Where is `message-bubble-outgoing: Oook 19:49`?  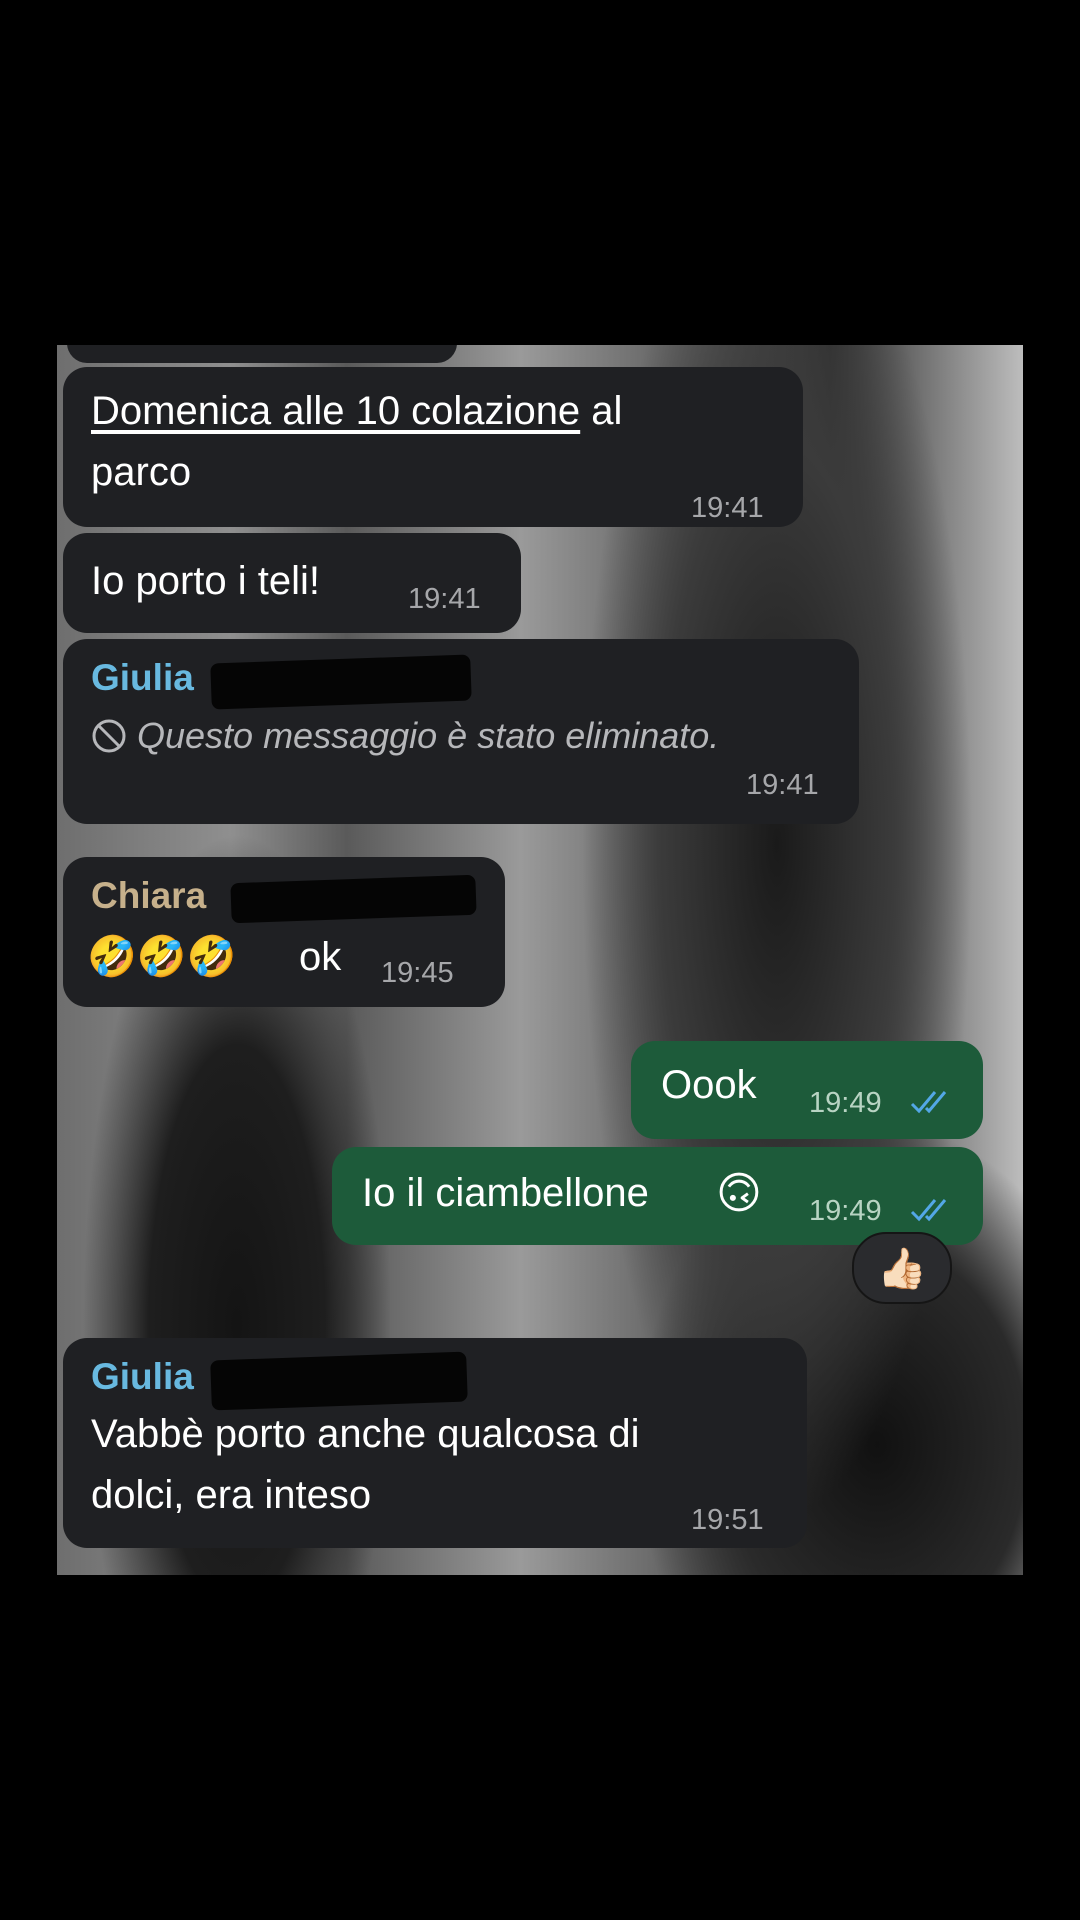
message-bubble-outgoing: Oook 19:49 is located at coordinates (807, 1090).